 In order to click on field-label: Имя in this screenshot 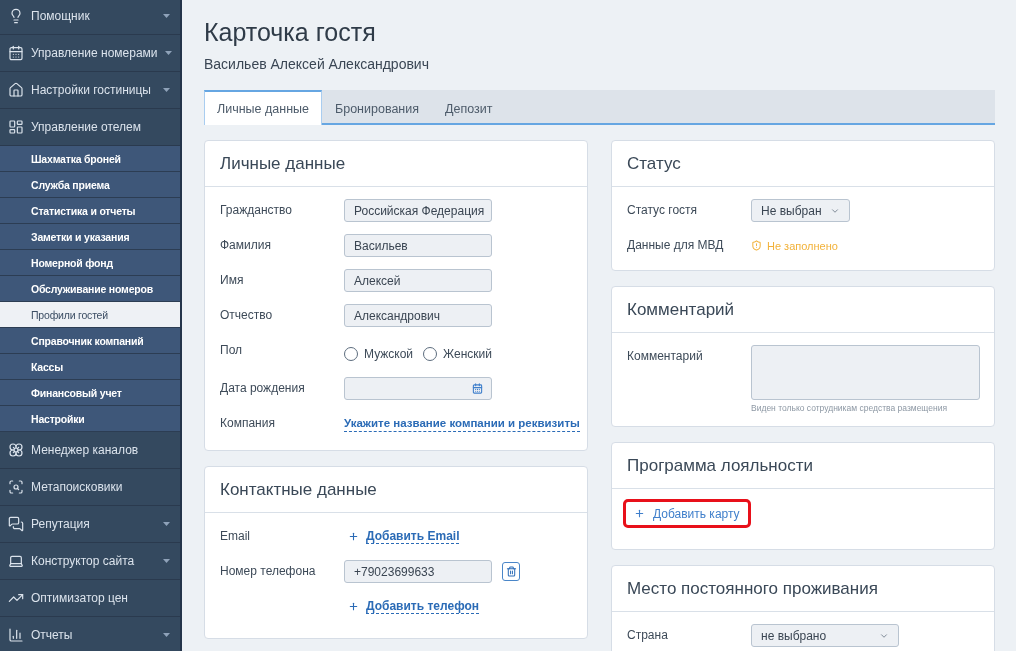, I will do `click(232, 280)`.